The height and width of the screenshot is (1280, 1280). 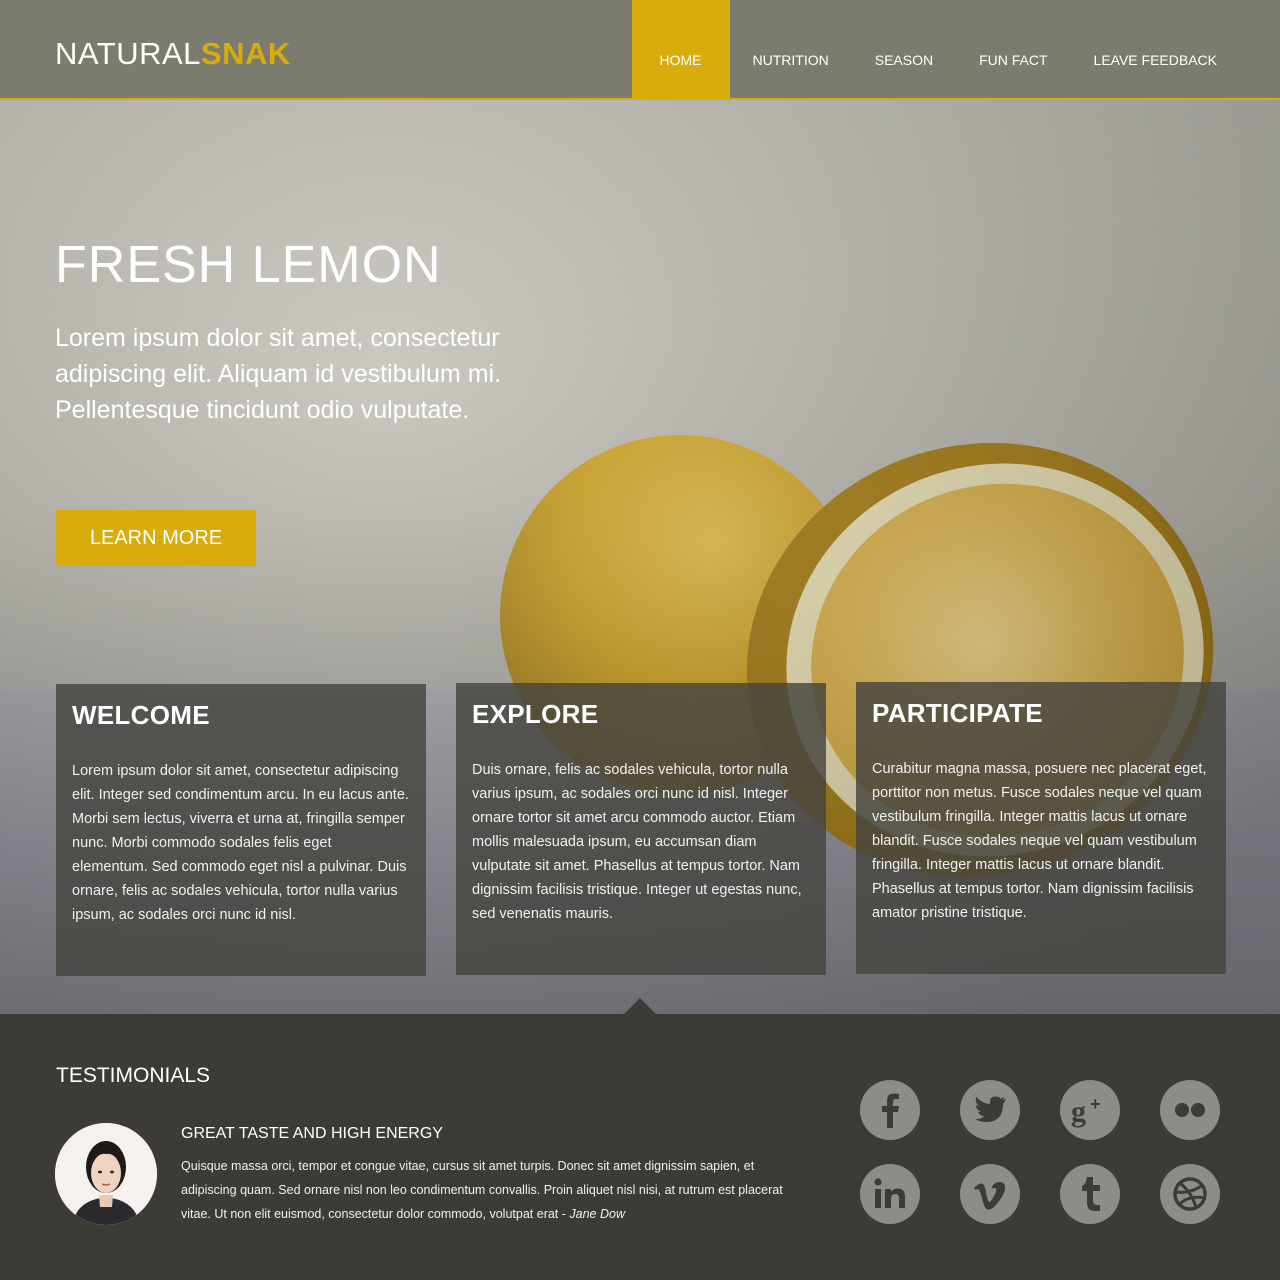 I want to click on quote-author: Jane Dow, so click(x=597, y=1214).